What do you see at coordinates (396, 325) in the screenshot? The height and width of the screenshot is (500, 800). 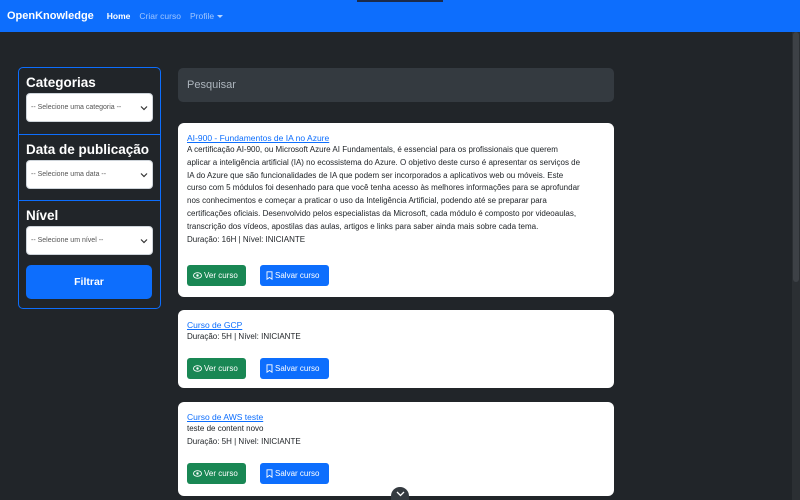 I see `course-title-link: Curso de GCP` at bounding box center [396, 325].